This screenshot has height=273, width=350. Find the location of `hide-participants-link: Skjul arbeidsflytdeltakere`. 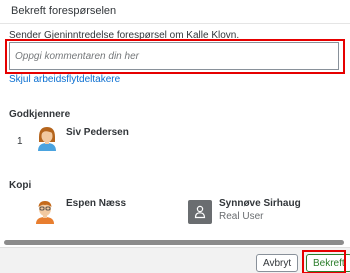

hide-participants-link: Skjul arbeidsflytdeltakere is located at coordinates (64, 79).